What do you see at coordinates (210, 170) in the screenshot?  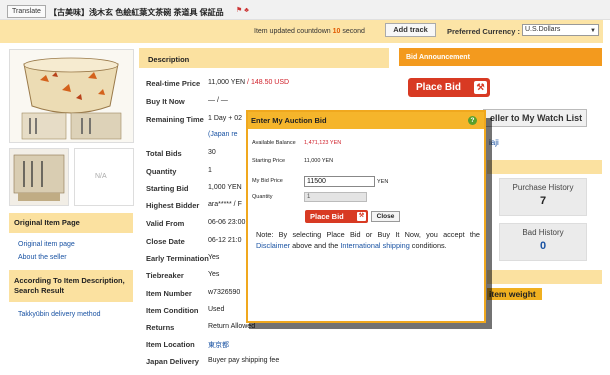 I see `value-quantity: 1` at bounding box center [210, 170].